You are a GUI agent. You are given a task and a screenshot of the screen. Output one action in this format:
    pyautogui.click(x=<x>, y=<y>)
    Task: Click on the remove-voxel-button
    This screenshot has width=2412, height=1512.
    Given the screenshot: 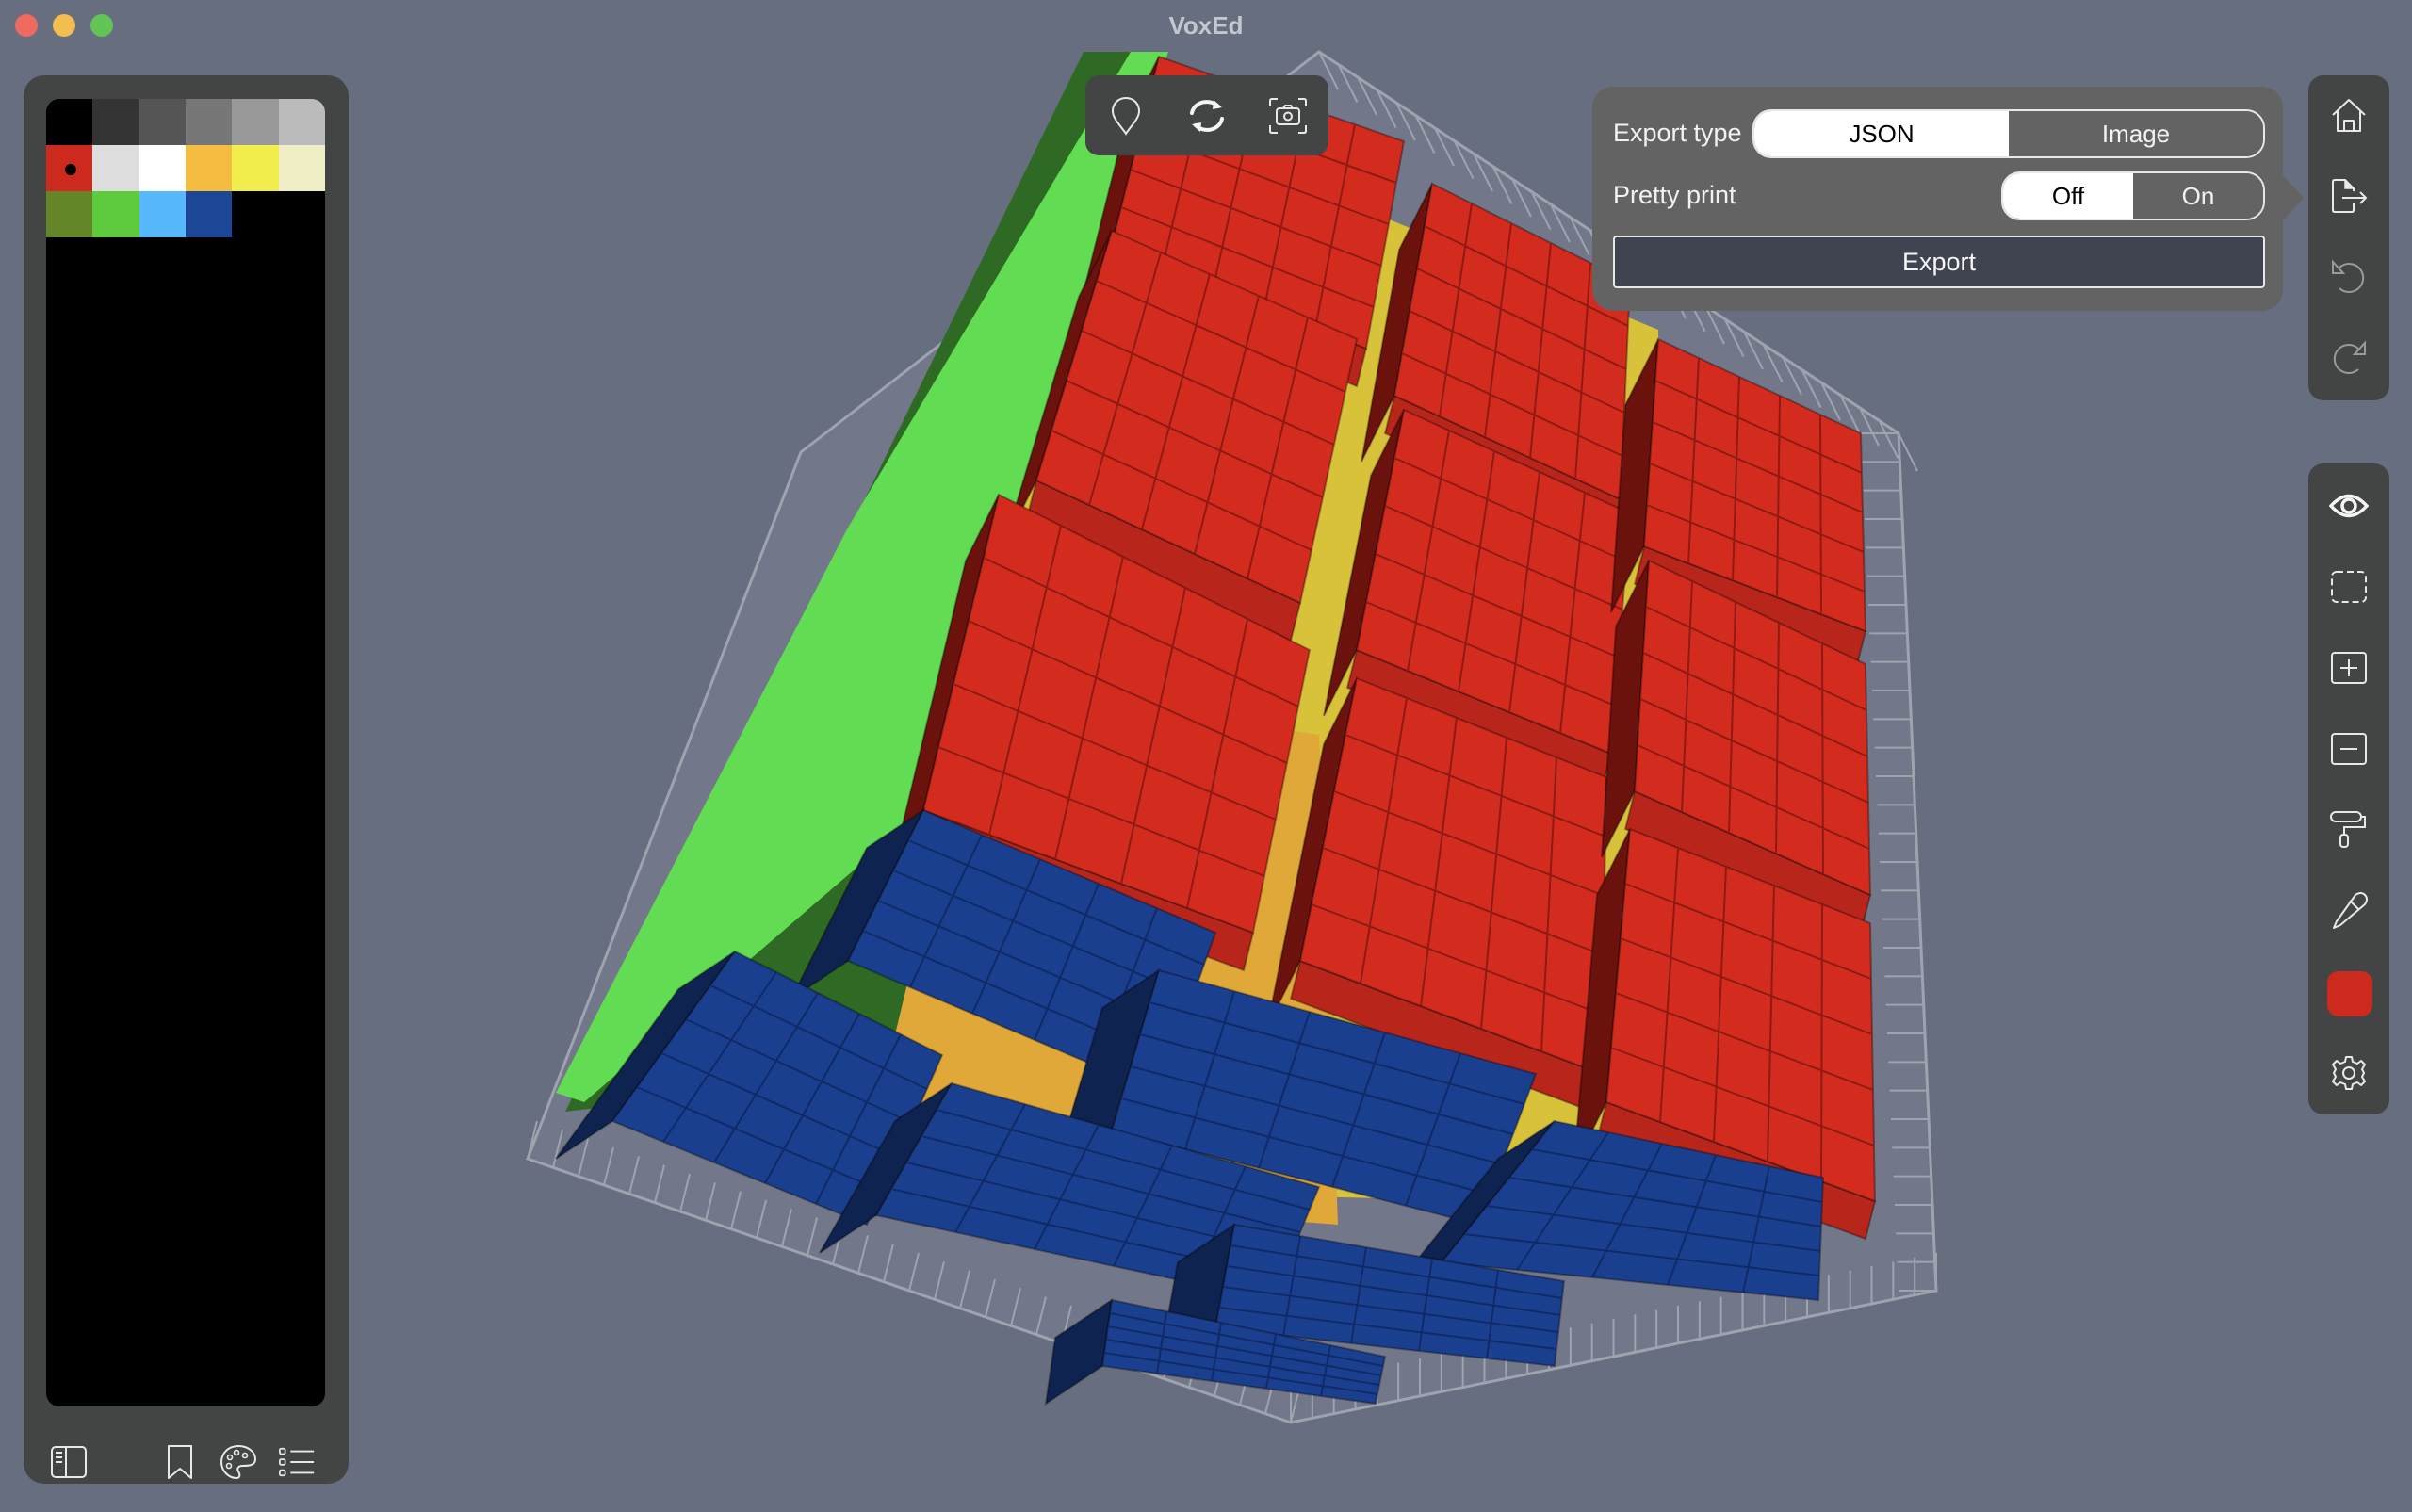 What is the action you would take?
    pyautogui.click(x=2348, y=748)
    